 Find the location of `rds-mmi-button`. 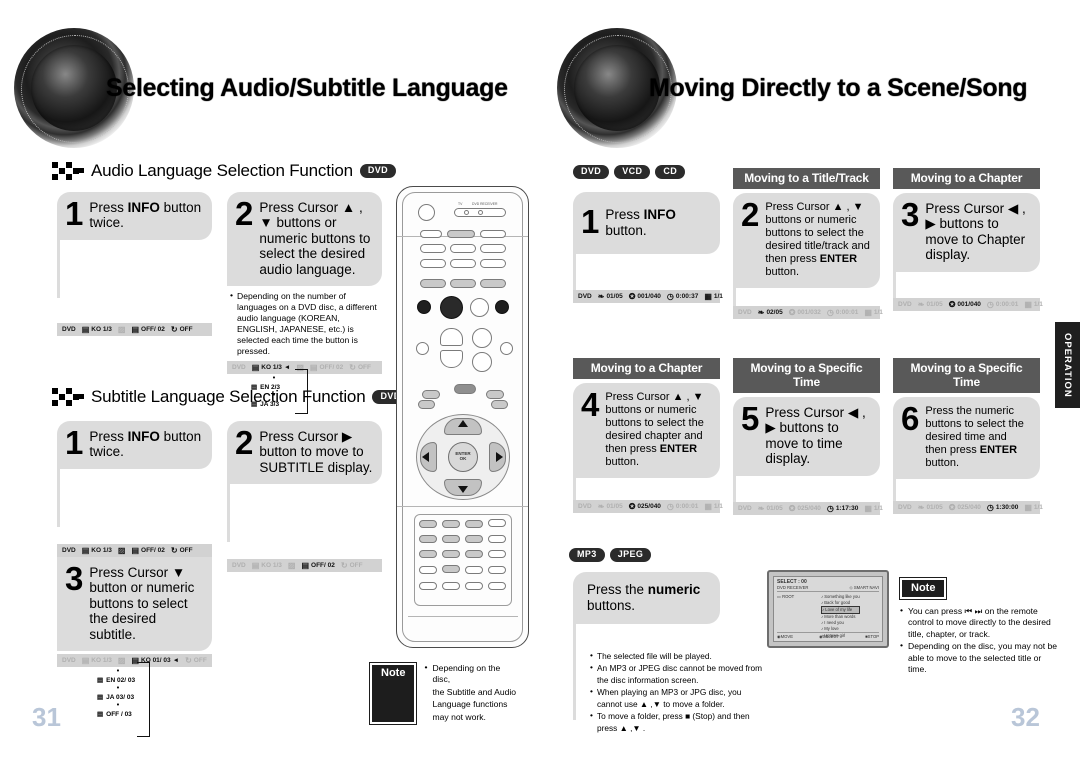

rds-mmi-button is located at coordinates (497, 586).